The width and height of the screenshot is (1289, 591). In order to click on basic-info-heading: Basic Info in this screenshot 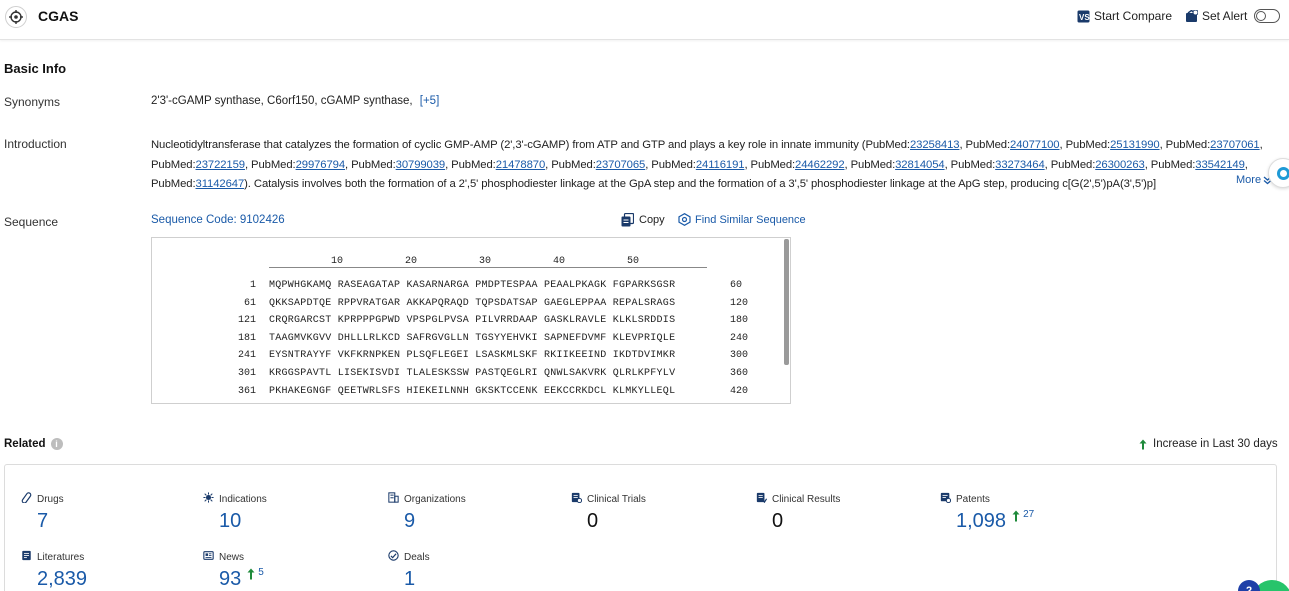, I will do `click(35, 68)`.